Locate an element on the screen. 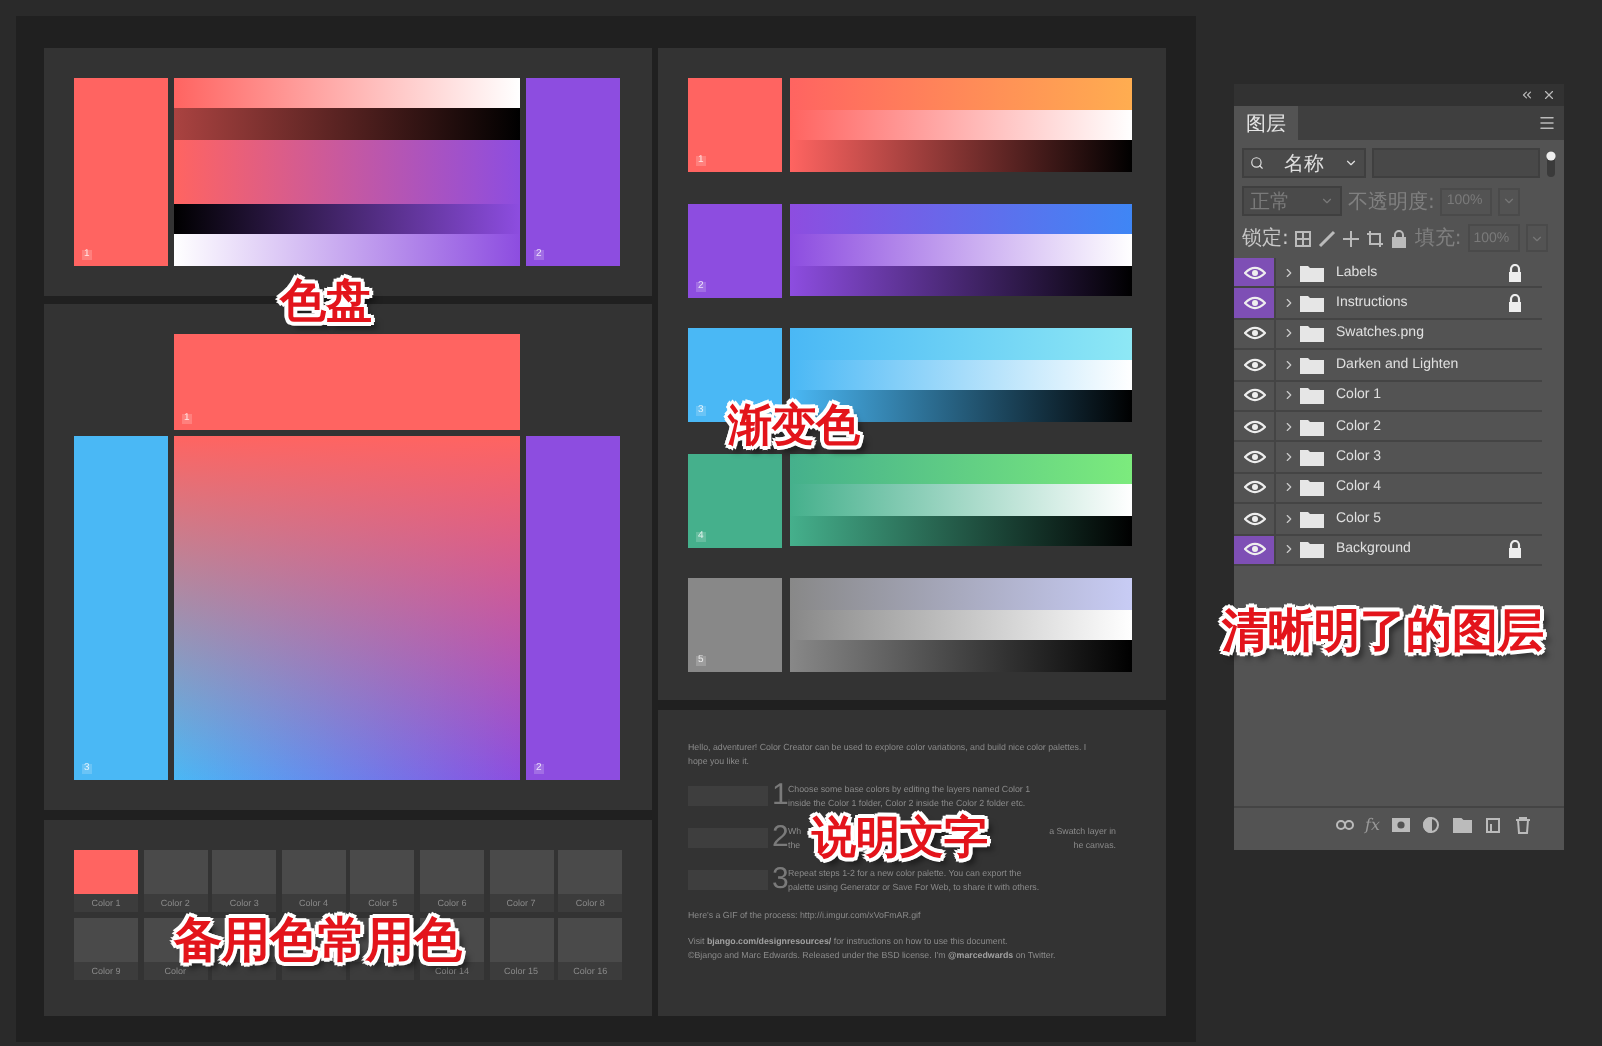 The height and width of the screenshot is (1046, 1602). checker-icon is located at coordinates (1303, 238).